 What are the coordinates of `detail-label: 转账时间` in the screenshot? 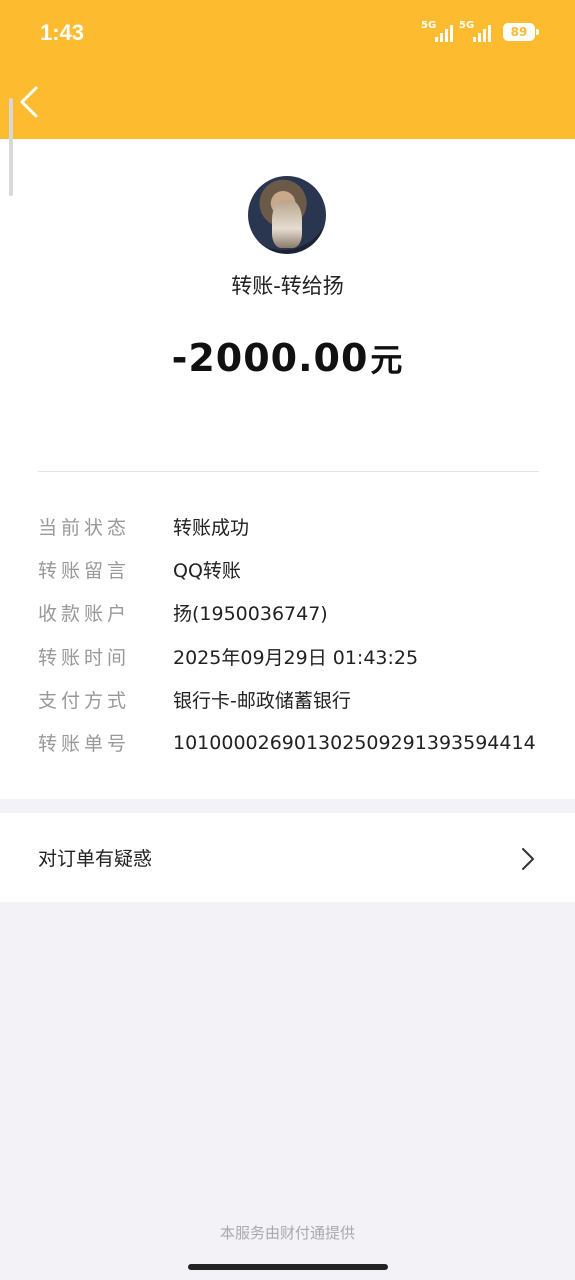 It's located at (84, 657).